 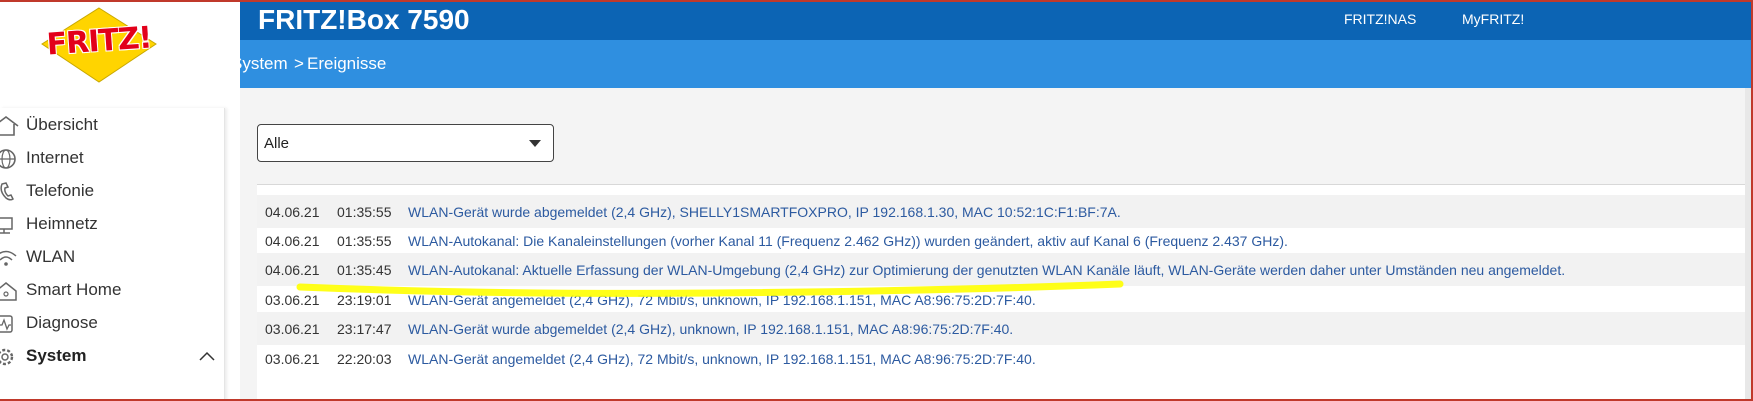 I want to click on sidebar-item-label: Diagnose, so click(x=62, y=322).